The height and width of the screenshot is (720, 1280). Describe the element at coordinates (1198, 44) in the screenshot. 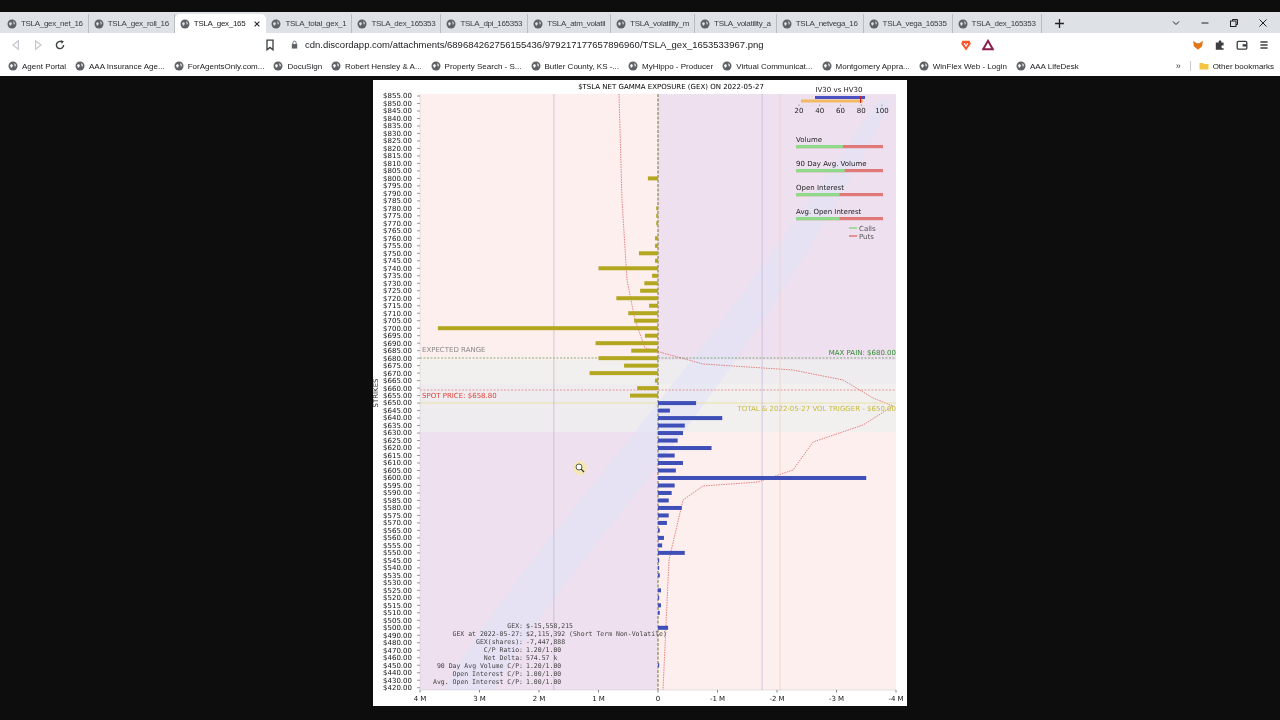

I see `fox-icon` at that location.